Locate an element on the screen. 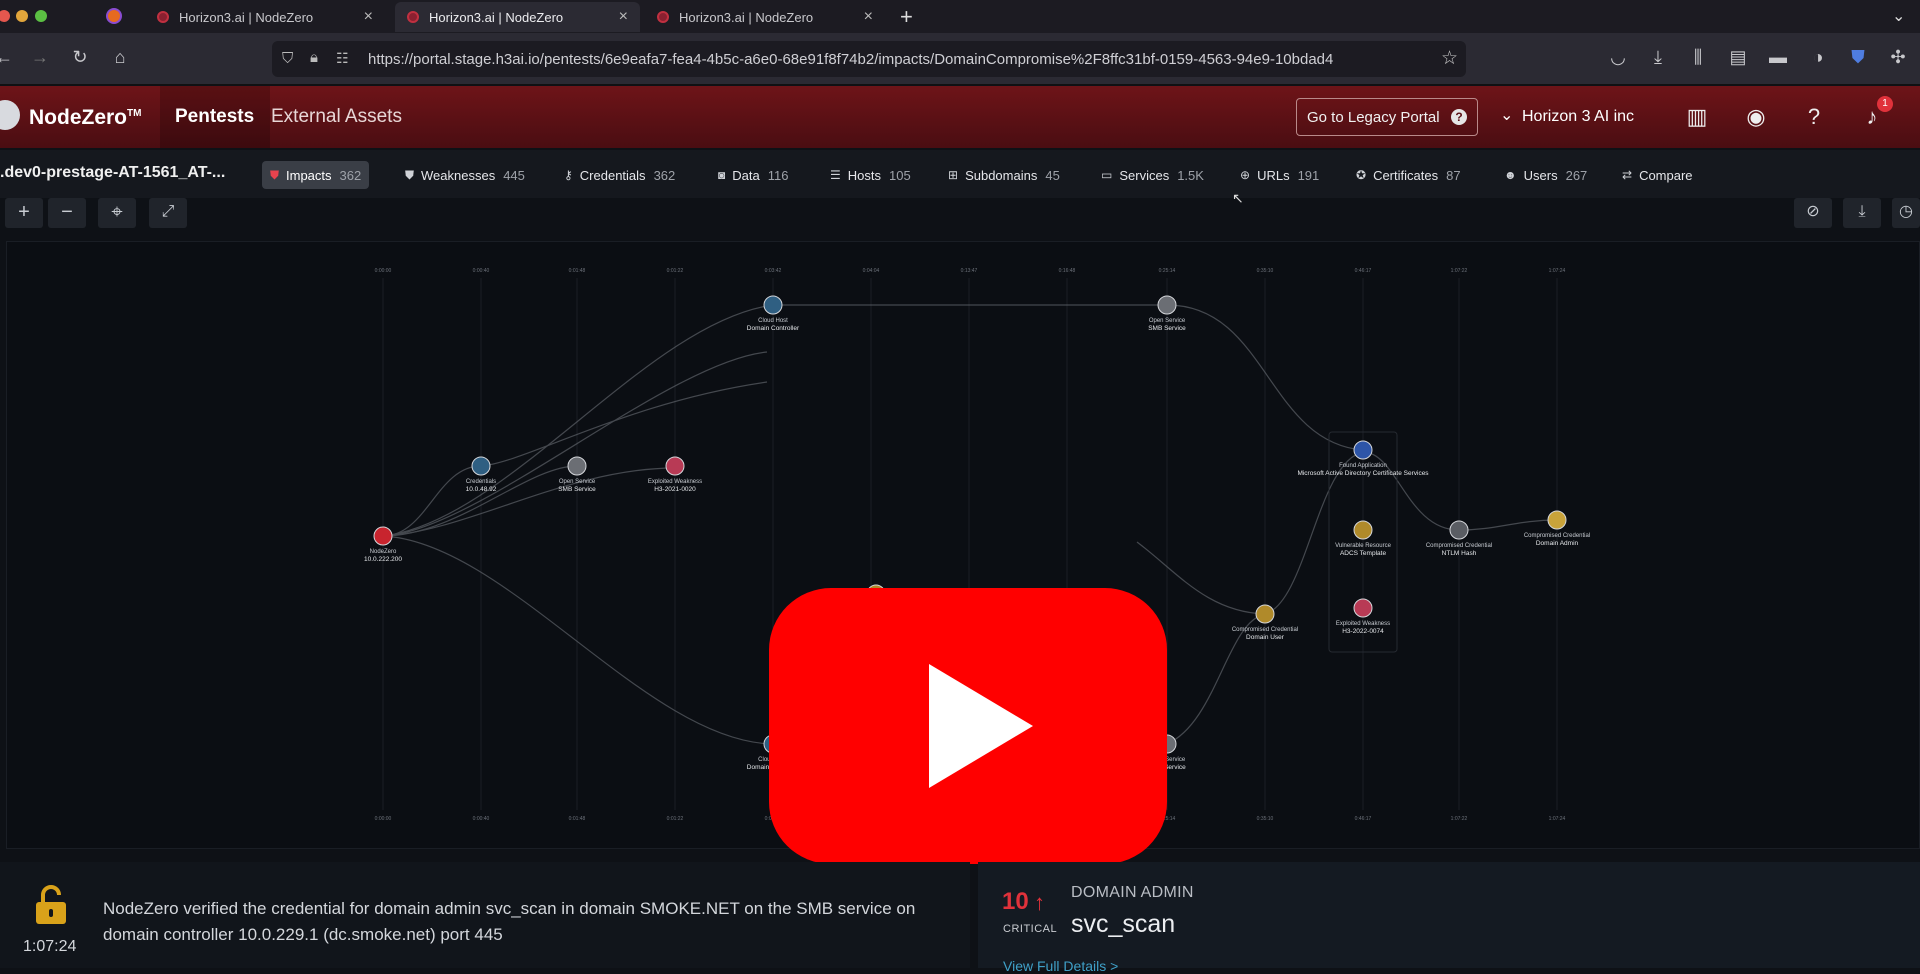 The image size is (1920, 974). org-selector: Horizon 3 AI inc is located at coordinates (1578, 117).